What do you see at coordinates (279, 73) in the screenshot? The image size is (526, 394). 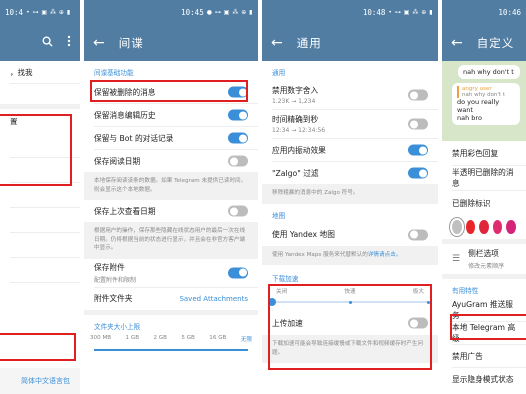 I see `section-title: 通用` at bounding box center [279, 73].